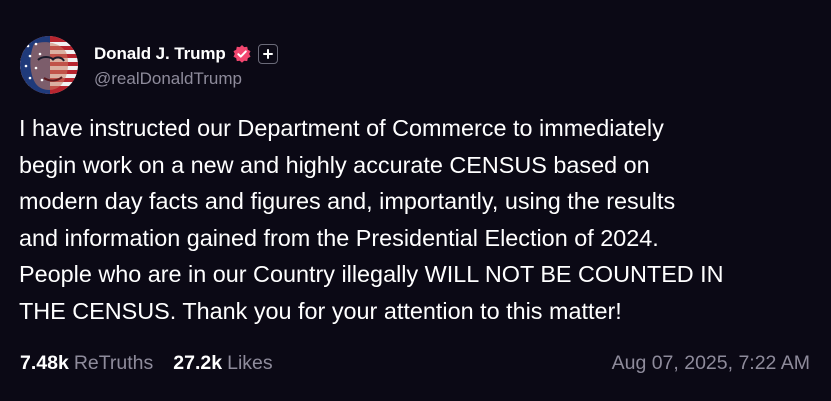 The image size is (831, 401). Describe the element at coordinates (242, 54) in the screenshot. I see `verified-badge-icon` at that location.